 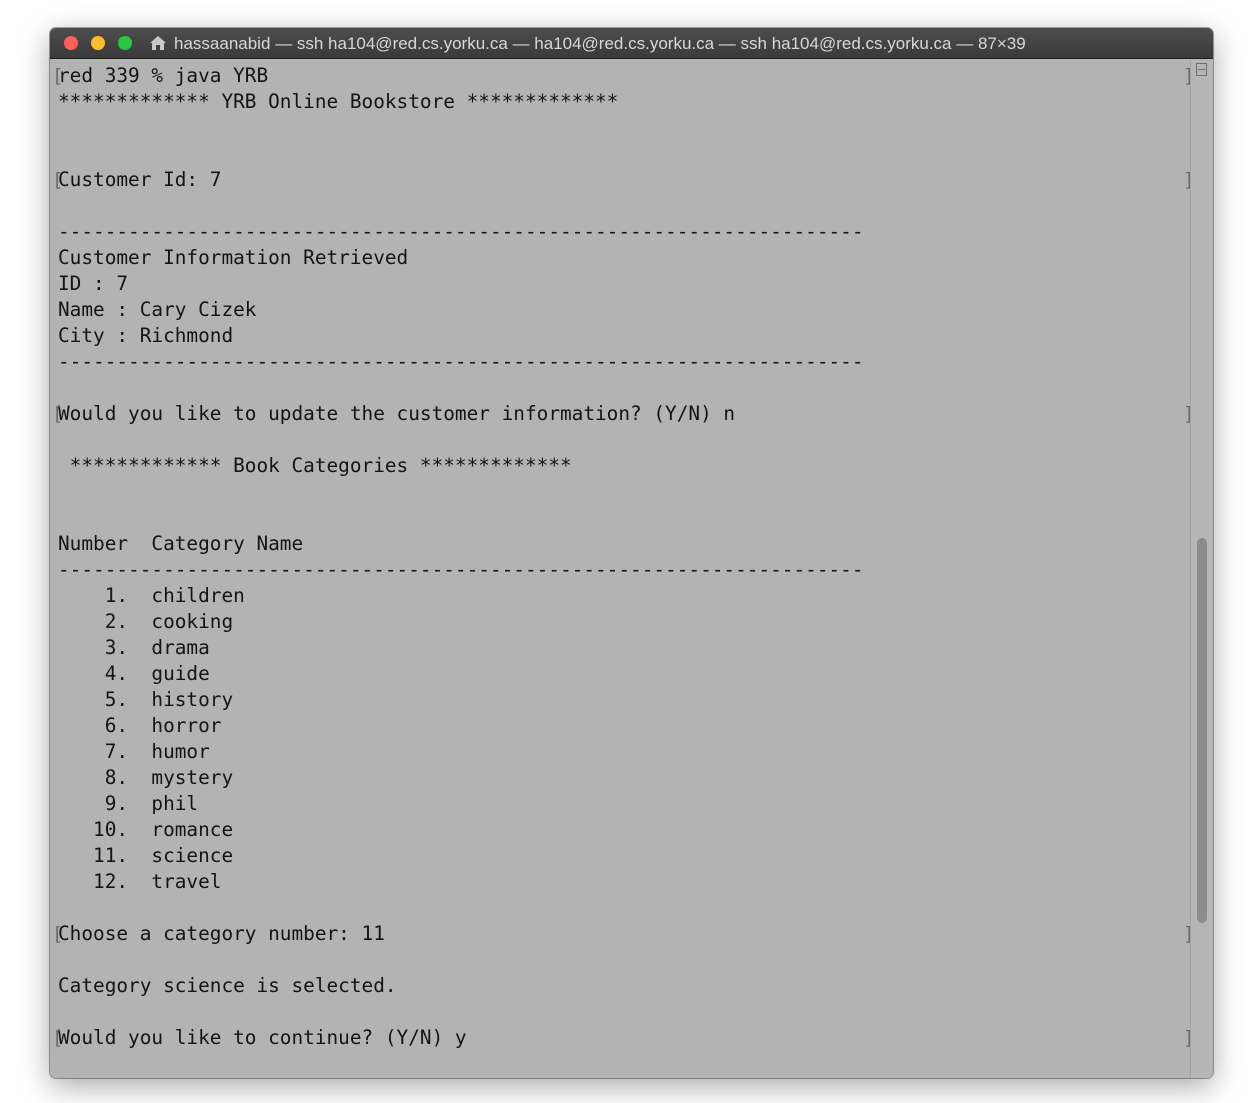 I want to click on terminal-line: ID : 7, so click(x=93, y=283).